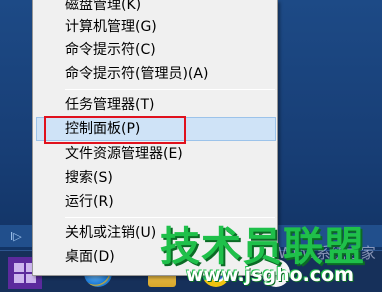  What do you see at coordinates (115, 130) in the screenshot?
I see `annotation-highlight-box` at bounding box center [115, 130].